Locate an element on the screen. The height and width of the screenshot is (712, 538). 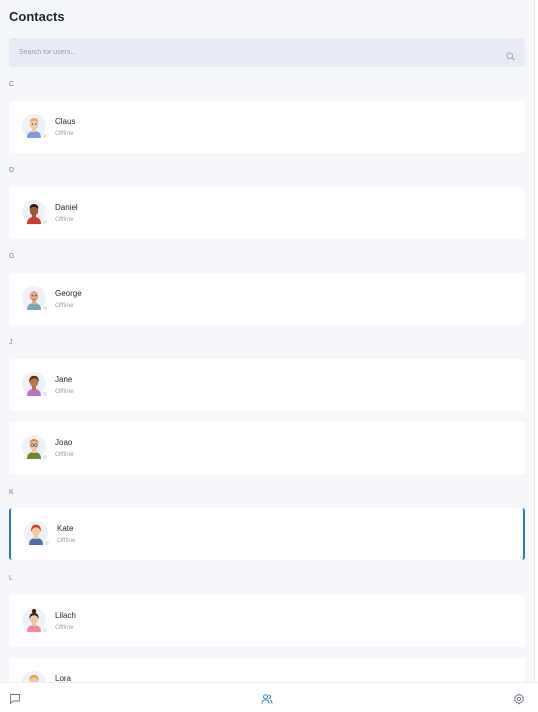
contact-name: Kate is located at coordinates (65, 528).